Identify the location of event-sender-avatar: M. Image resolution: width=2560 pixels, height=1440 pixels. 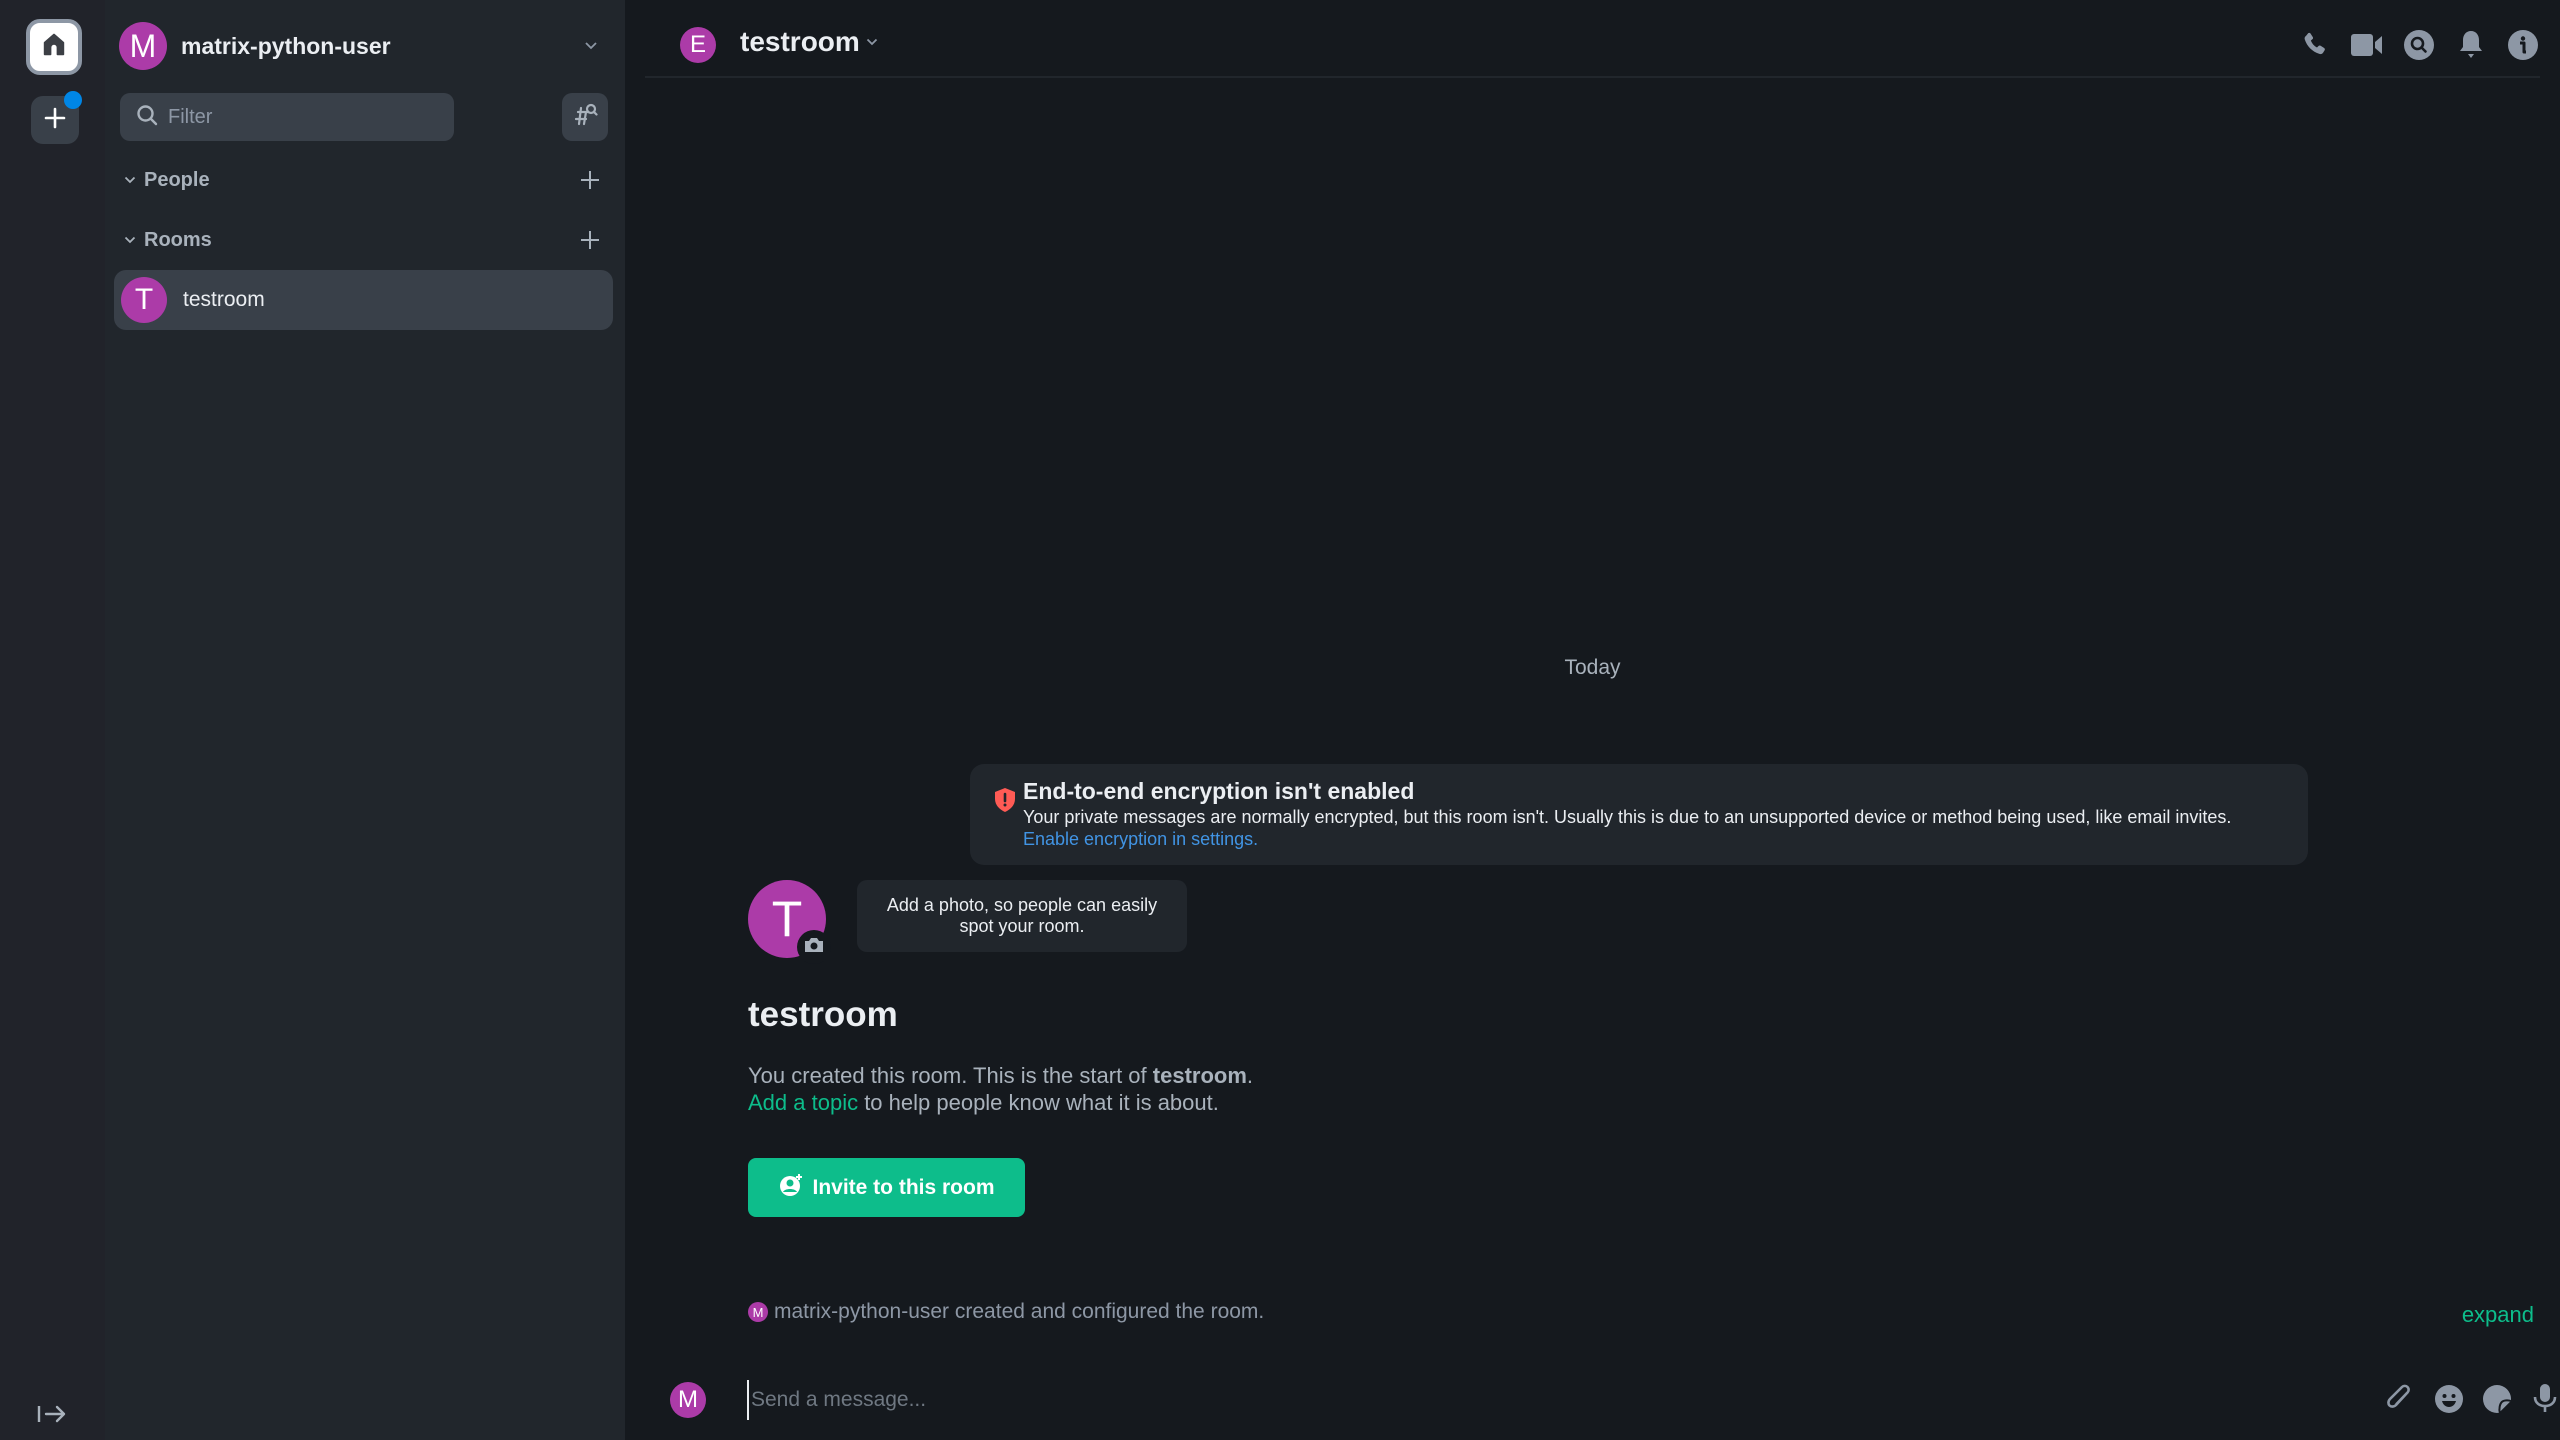
(758, 1312).